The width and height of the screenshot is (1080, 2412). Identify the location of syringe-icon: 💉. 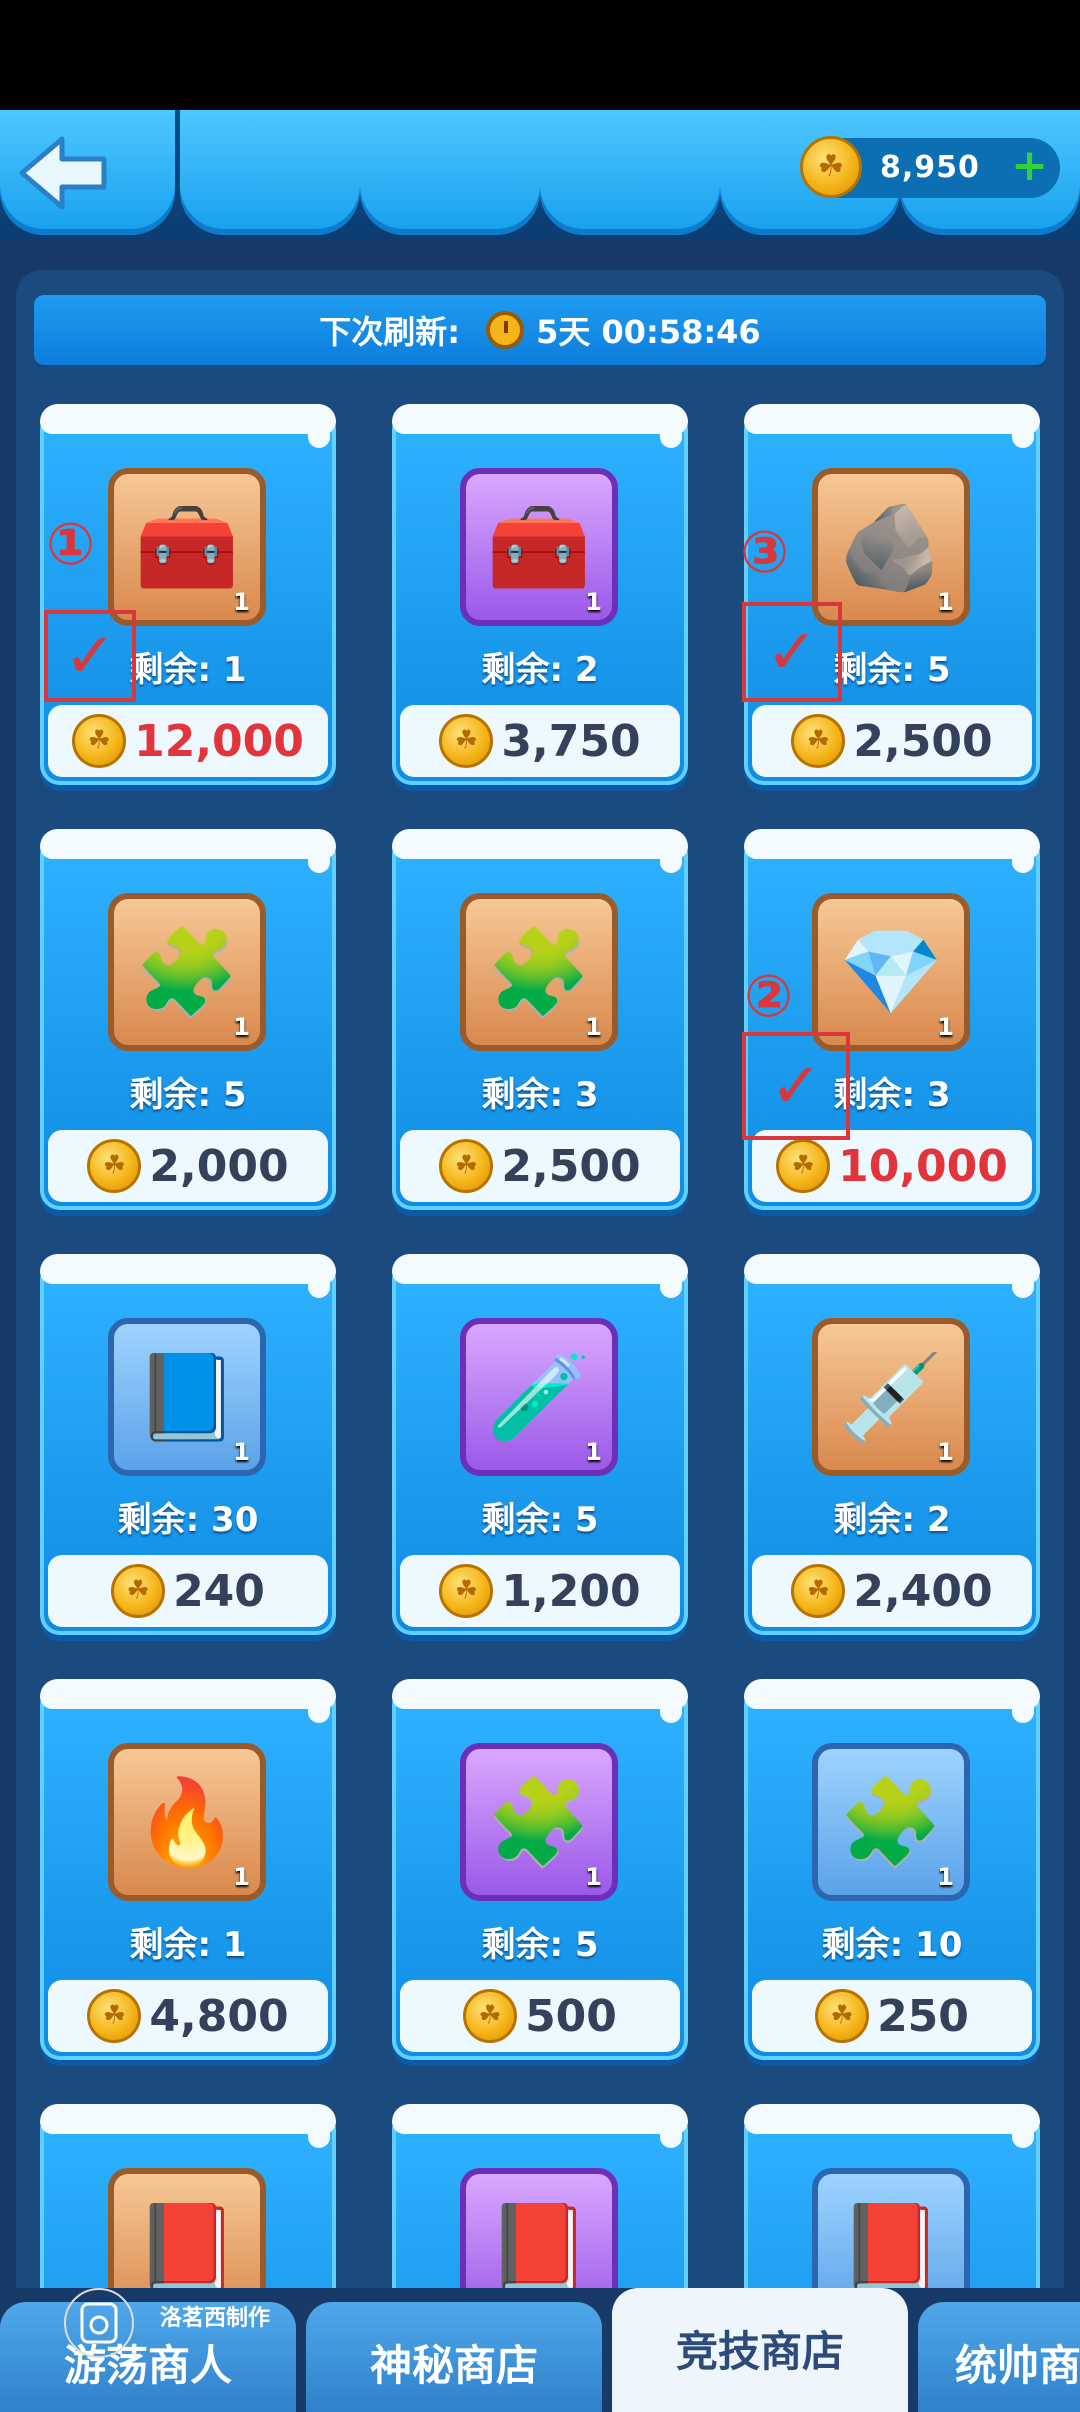
(891, 1397).